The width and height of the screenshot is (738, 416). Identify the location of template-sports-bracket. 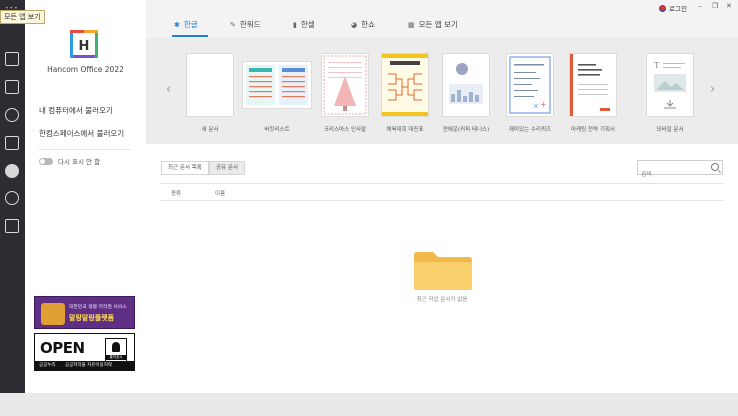
(405, 85).